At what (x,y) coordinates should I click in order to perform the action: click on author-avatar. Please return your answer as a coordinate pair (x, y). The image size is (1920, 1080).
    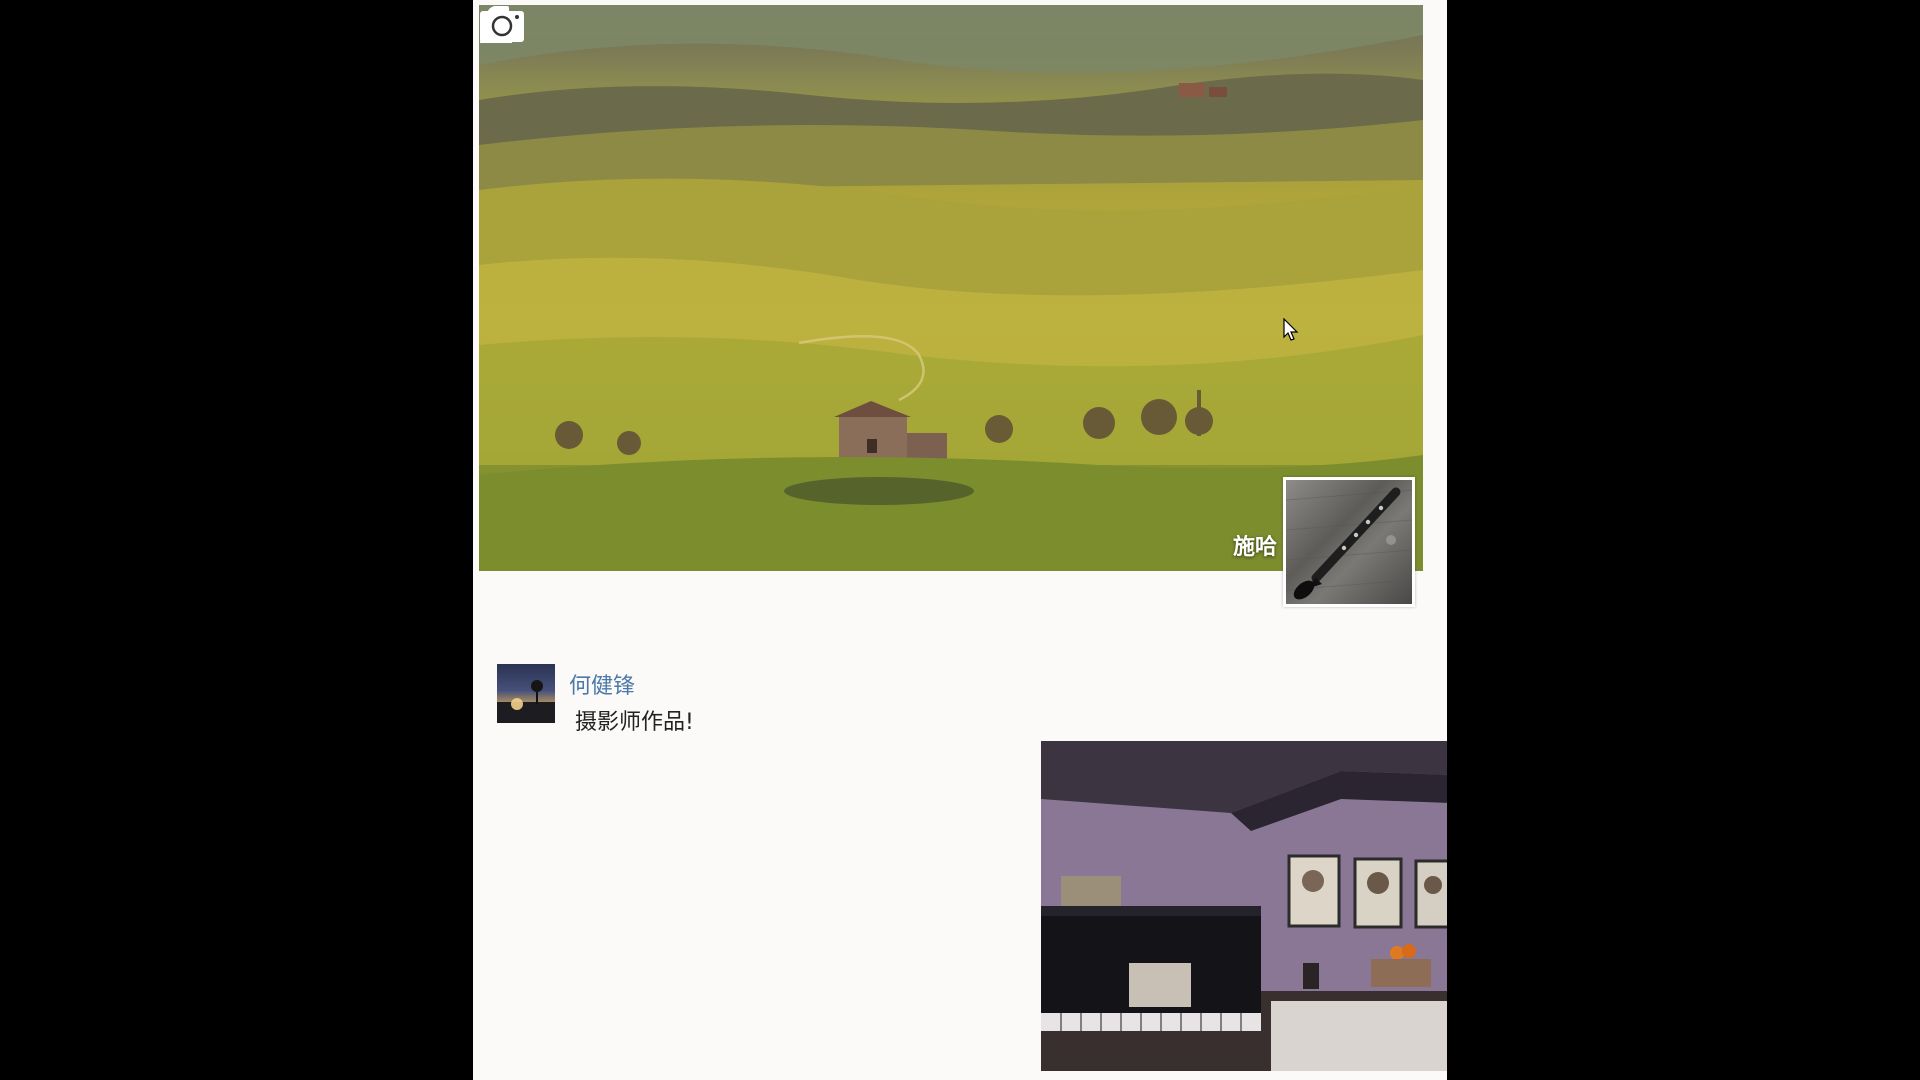
    Looking at the image, I should click on (526, 693).